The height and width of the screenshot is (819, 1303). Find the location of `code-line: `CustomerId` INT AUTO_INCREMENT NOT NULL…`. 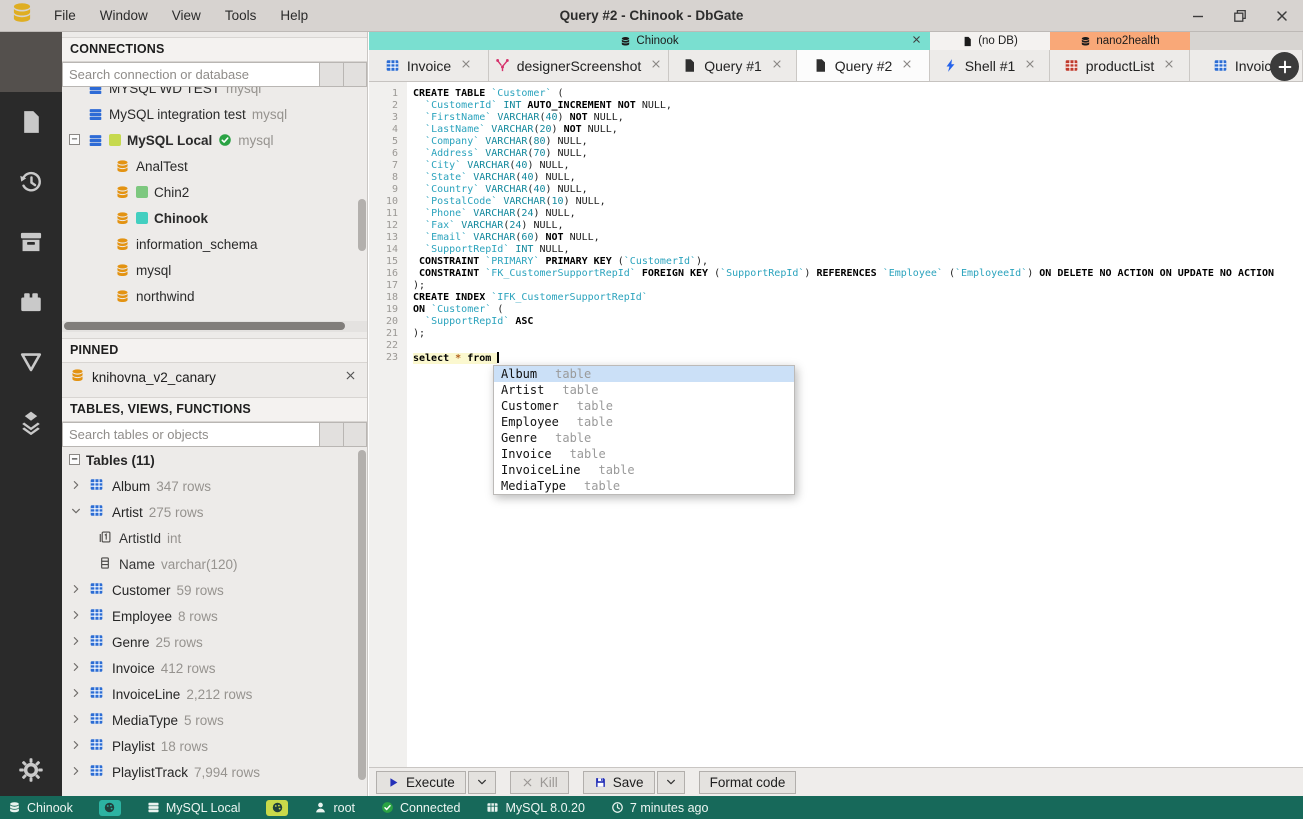

code-line: `CustomerId` INT AUTO_INCREMENT NOT NULL… is located at coordinates (858, 106).